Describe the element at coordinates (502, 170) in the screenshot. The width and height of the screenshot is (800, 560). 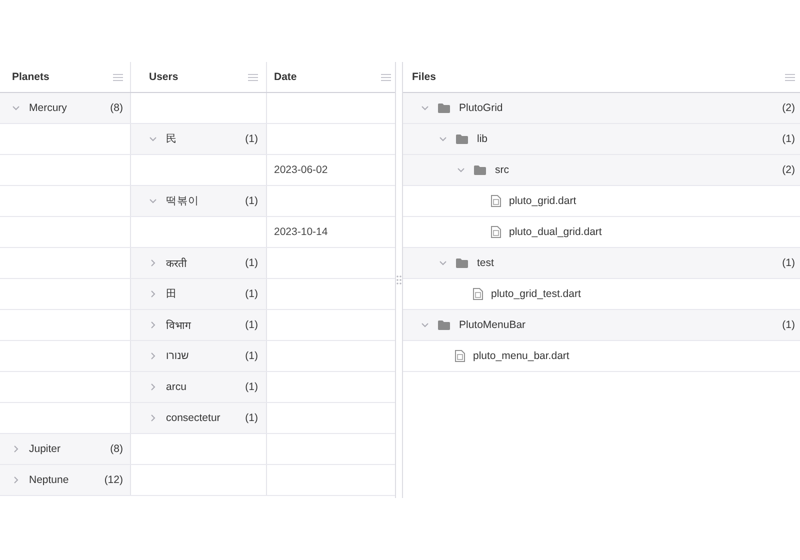
I see `folder-name: src` at that location.